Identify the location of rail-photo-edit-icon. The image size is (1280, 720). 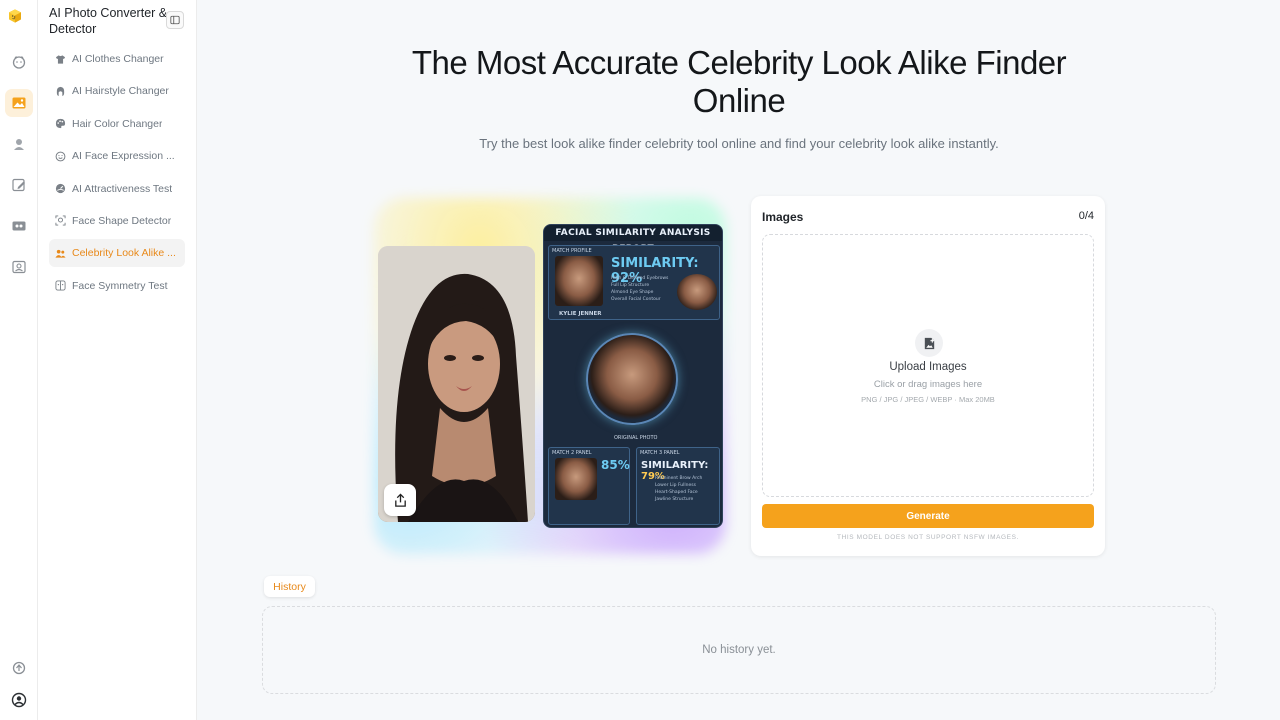
(19, 267).